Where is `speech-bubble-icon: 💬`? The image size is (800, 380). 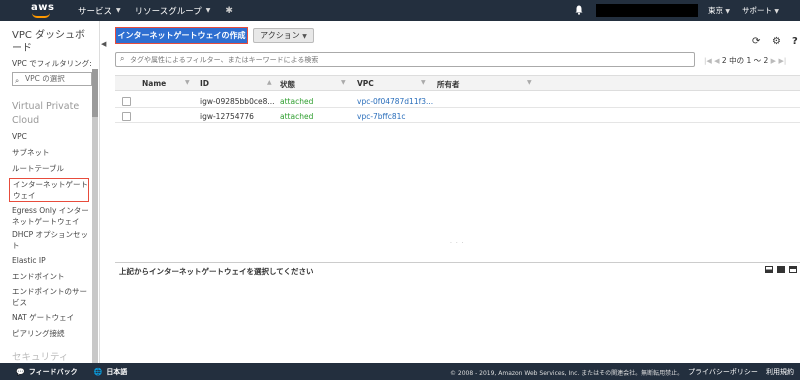 speech-bubble-icon: 💬 is located at coordinates (20, 372).